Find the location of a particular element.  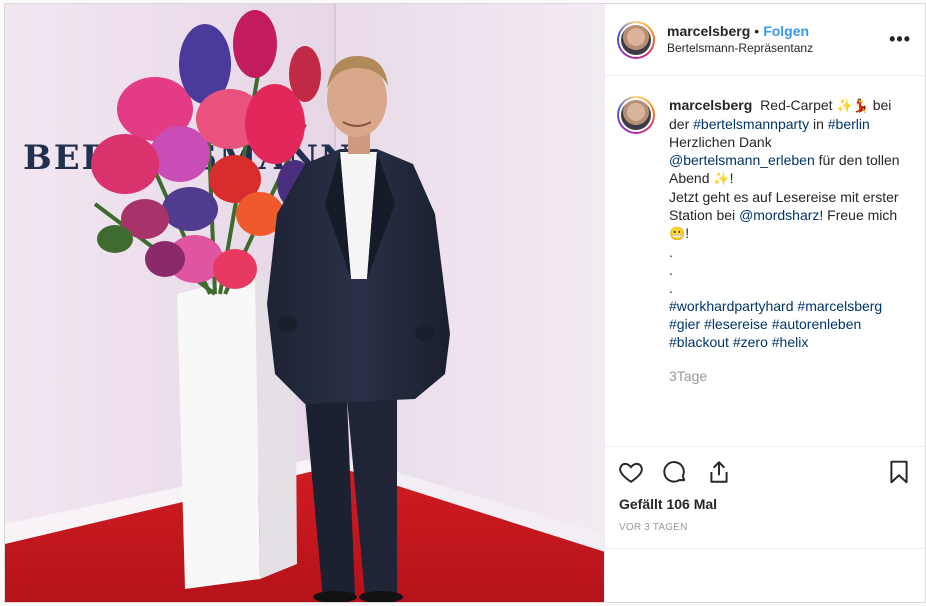

author-avatar is located at coordinates (636, 39).